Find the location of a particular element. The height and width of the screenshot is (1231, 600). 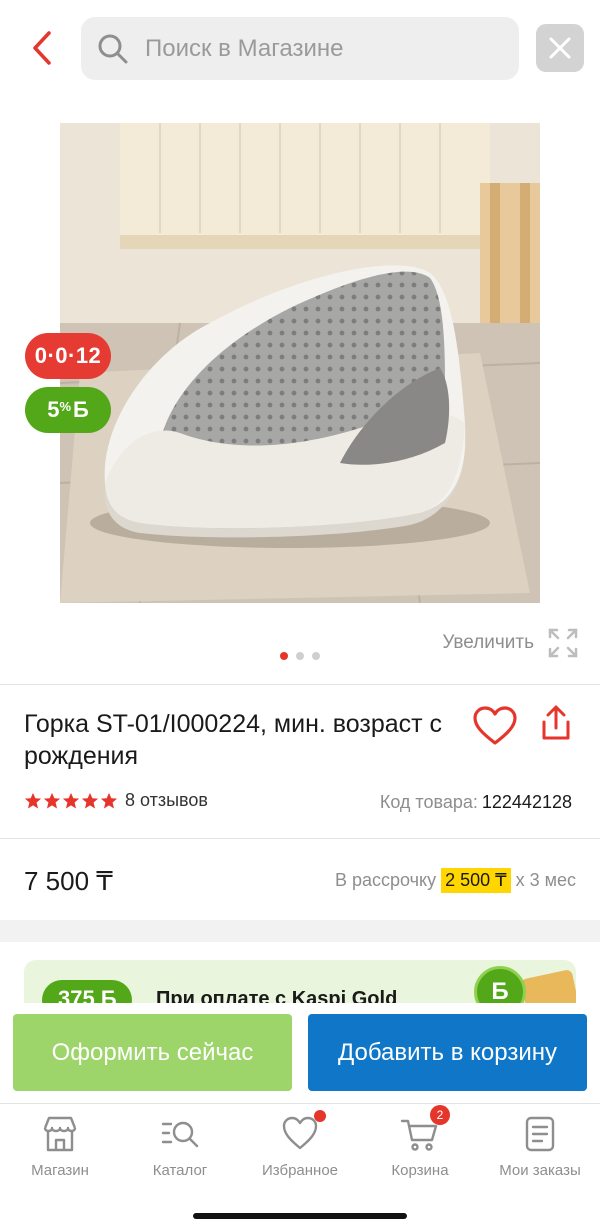

bonus-badge: 5% Б is located at coordinates (68, 410).